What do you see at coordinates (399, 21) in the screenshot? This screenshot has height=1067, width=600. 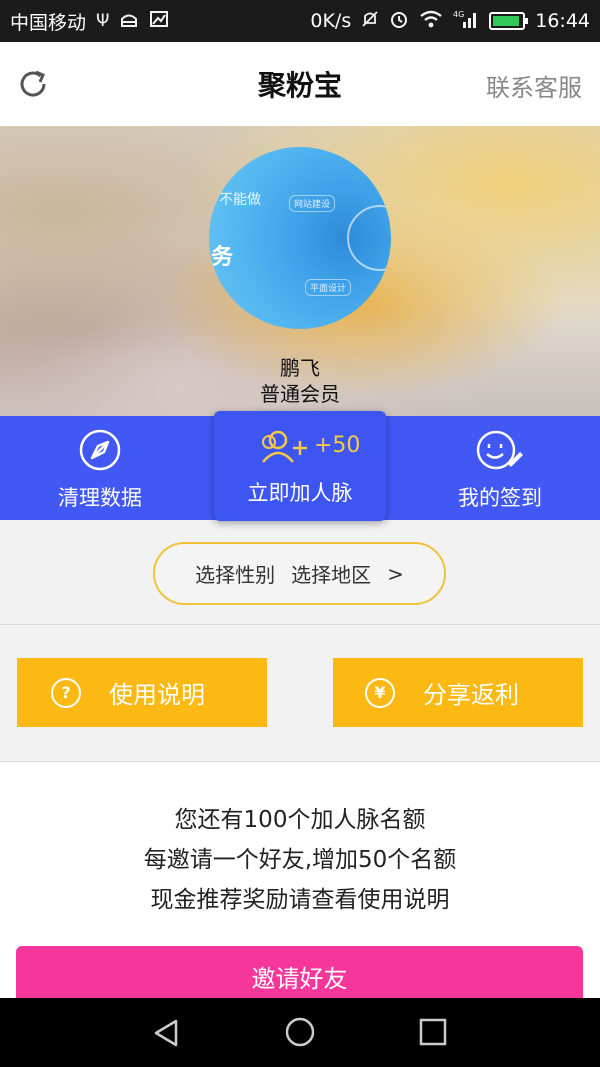 I see `alarm-icon` at bounding box center [399, 21].